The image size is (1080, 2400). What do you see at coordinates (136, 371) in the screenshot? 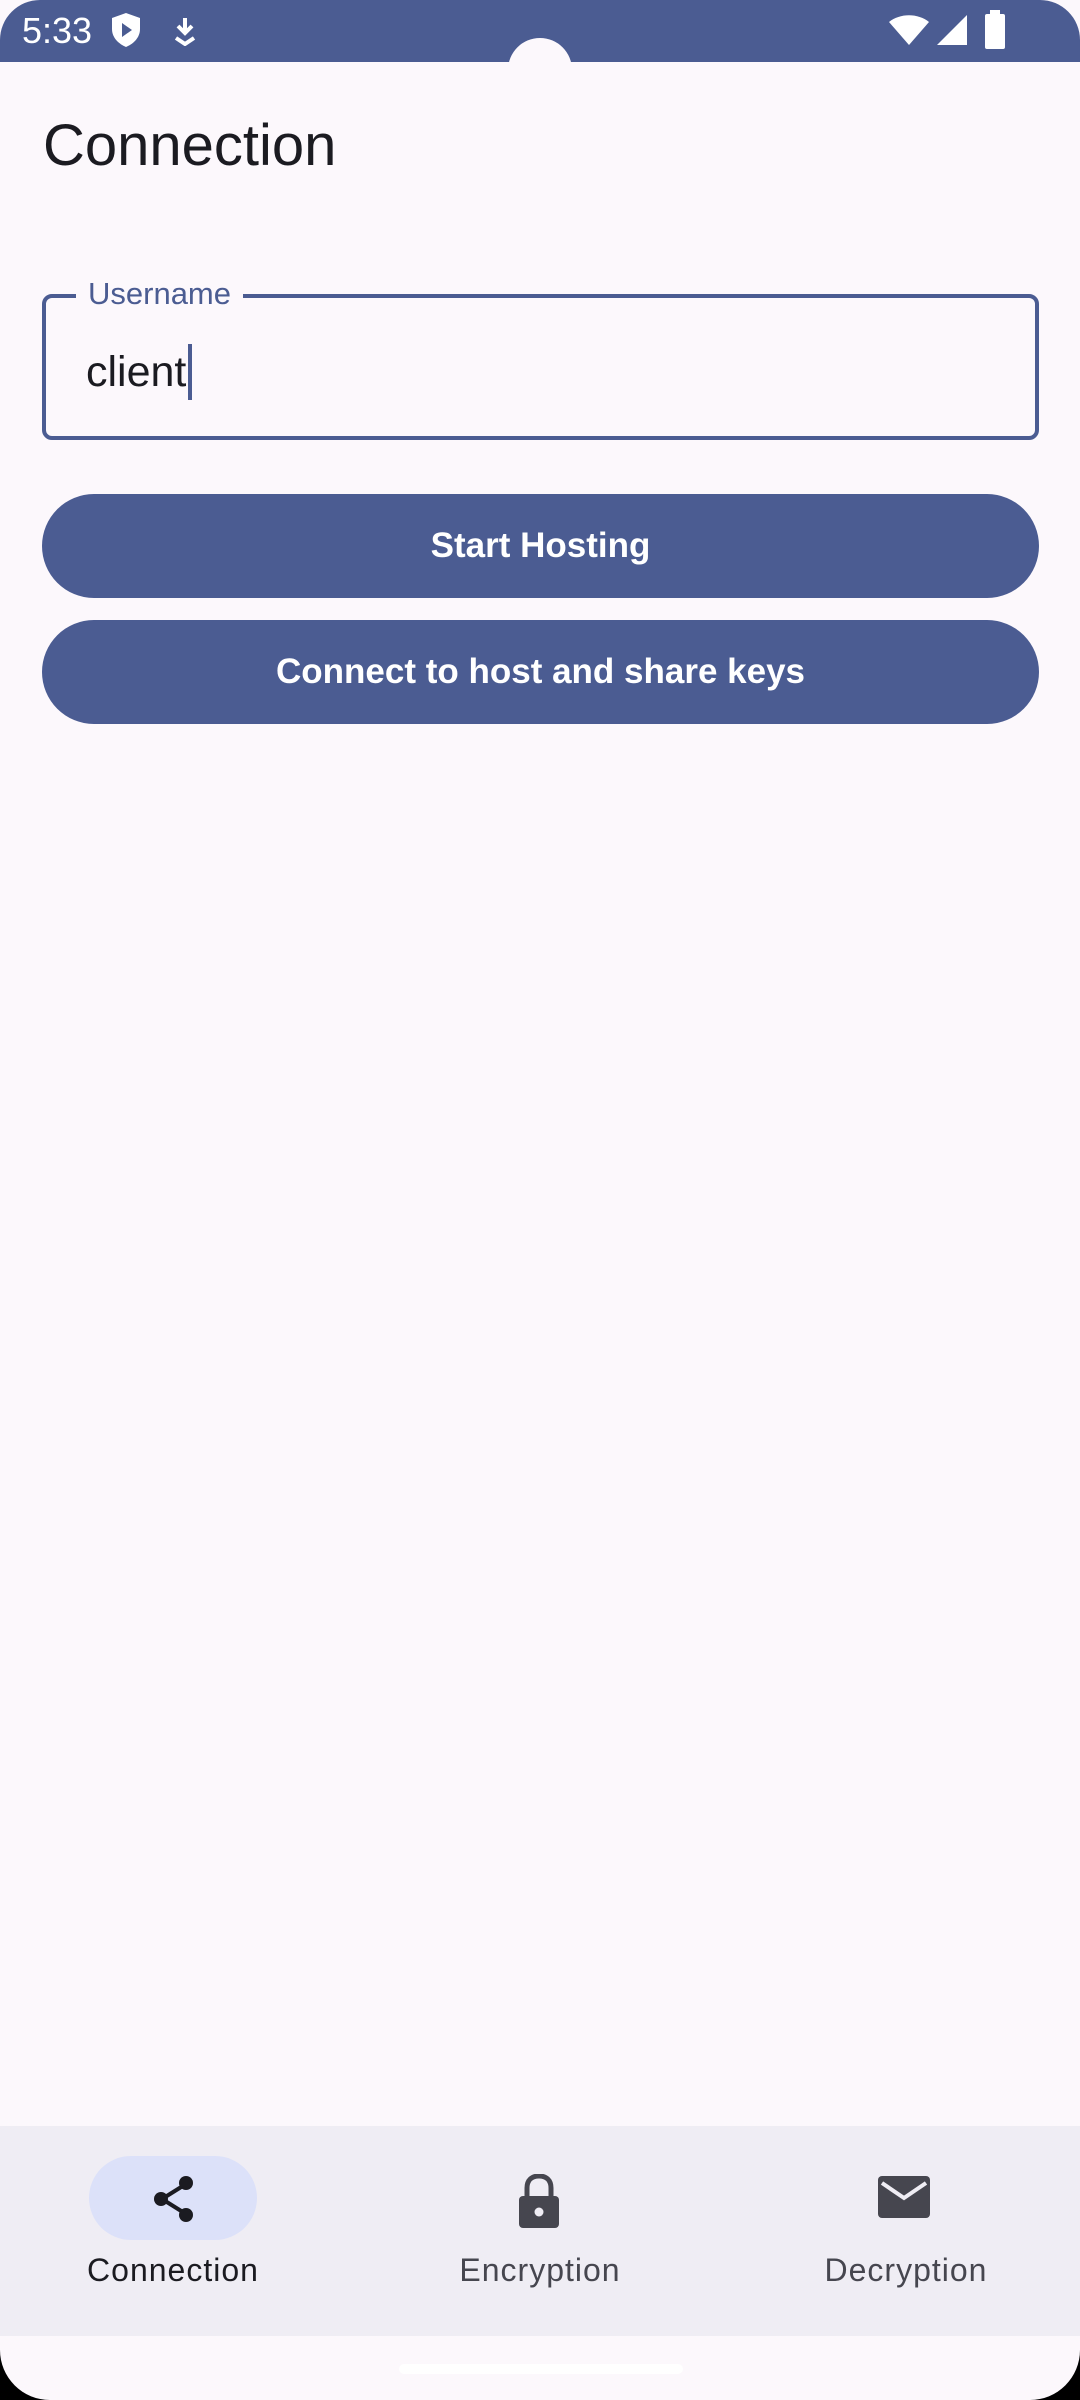
I see `username-value: client` at bounding box center [136, 371].